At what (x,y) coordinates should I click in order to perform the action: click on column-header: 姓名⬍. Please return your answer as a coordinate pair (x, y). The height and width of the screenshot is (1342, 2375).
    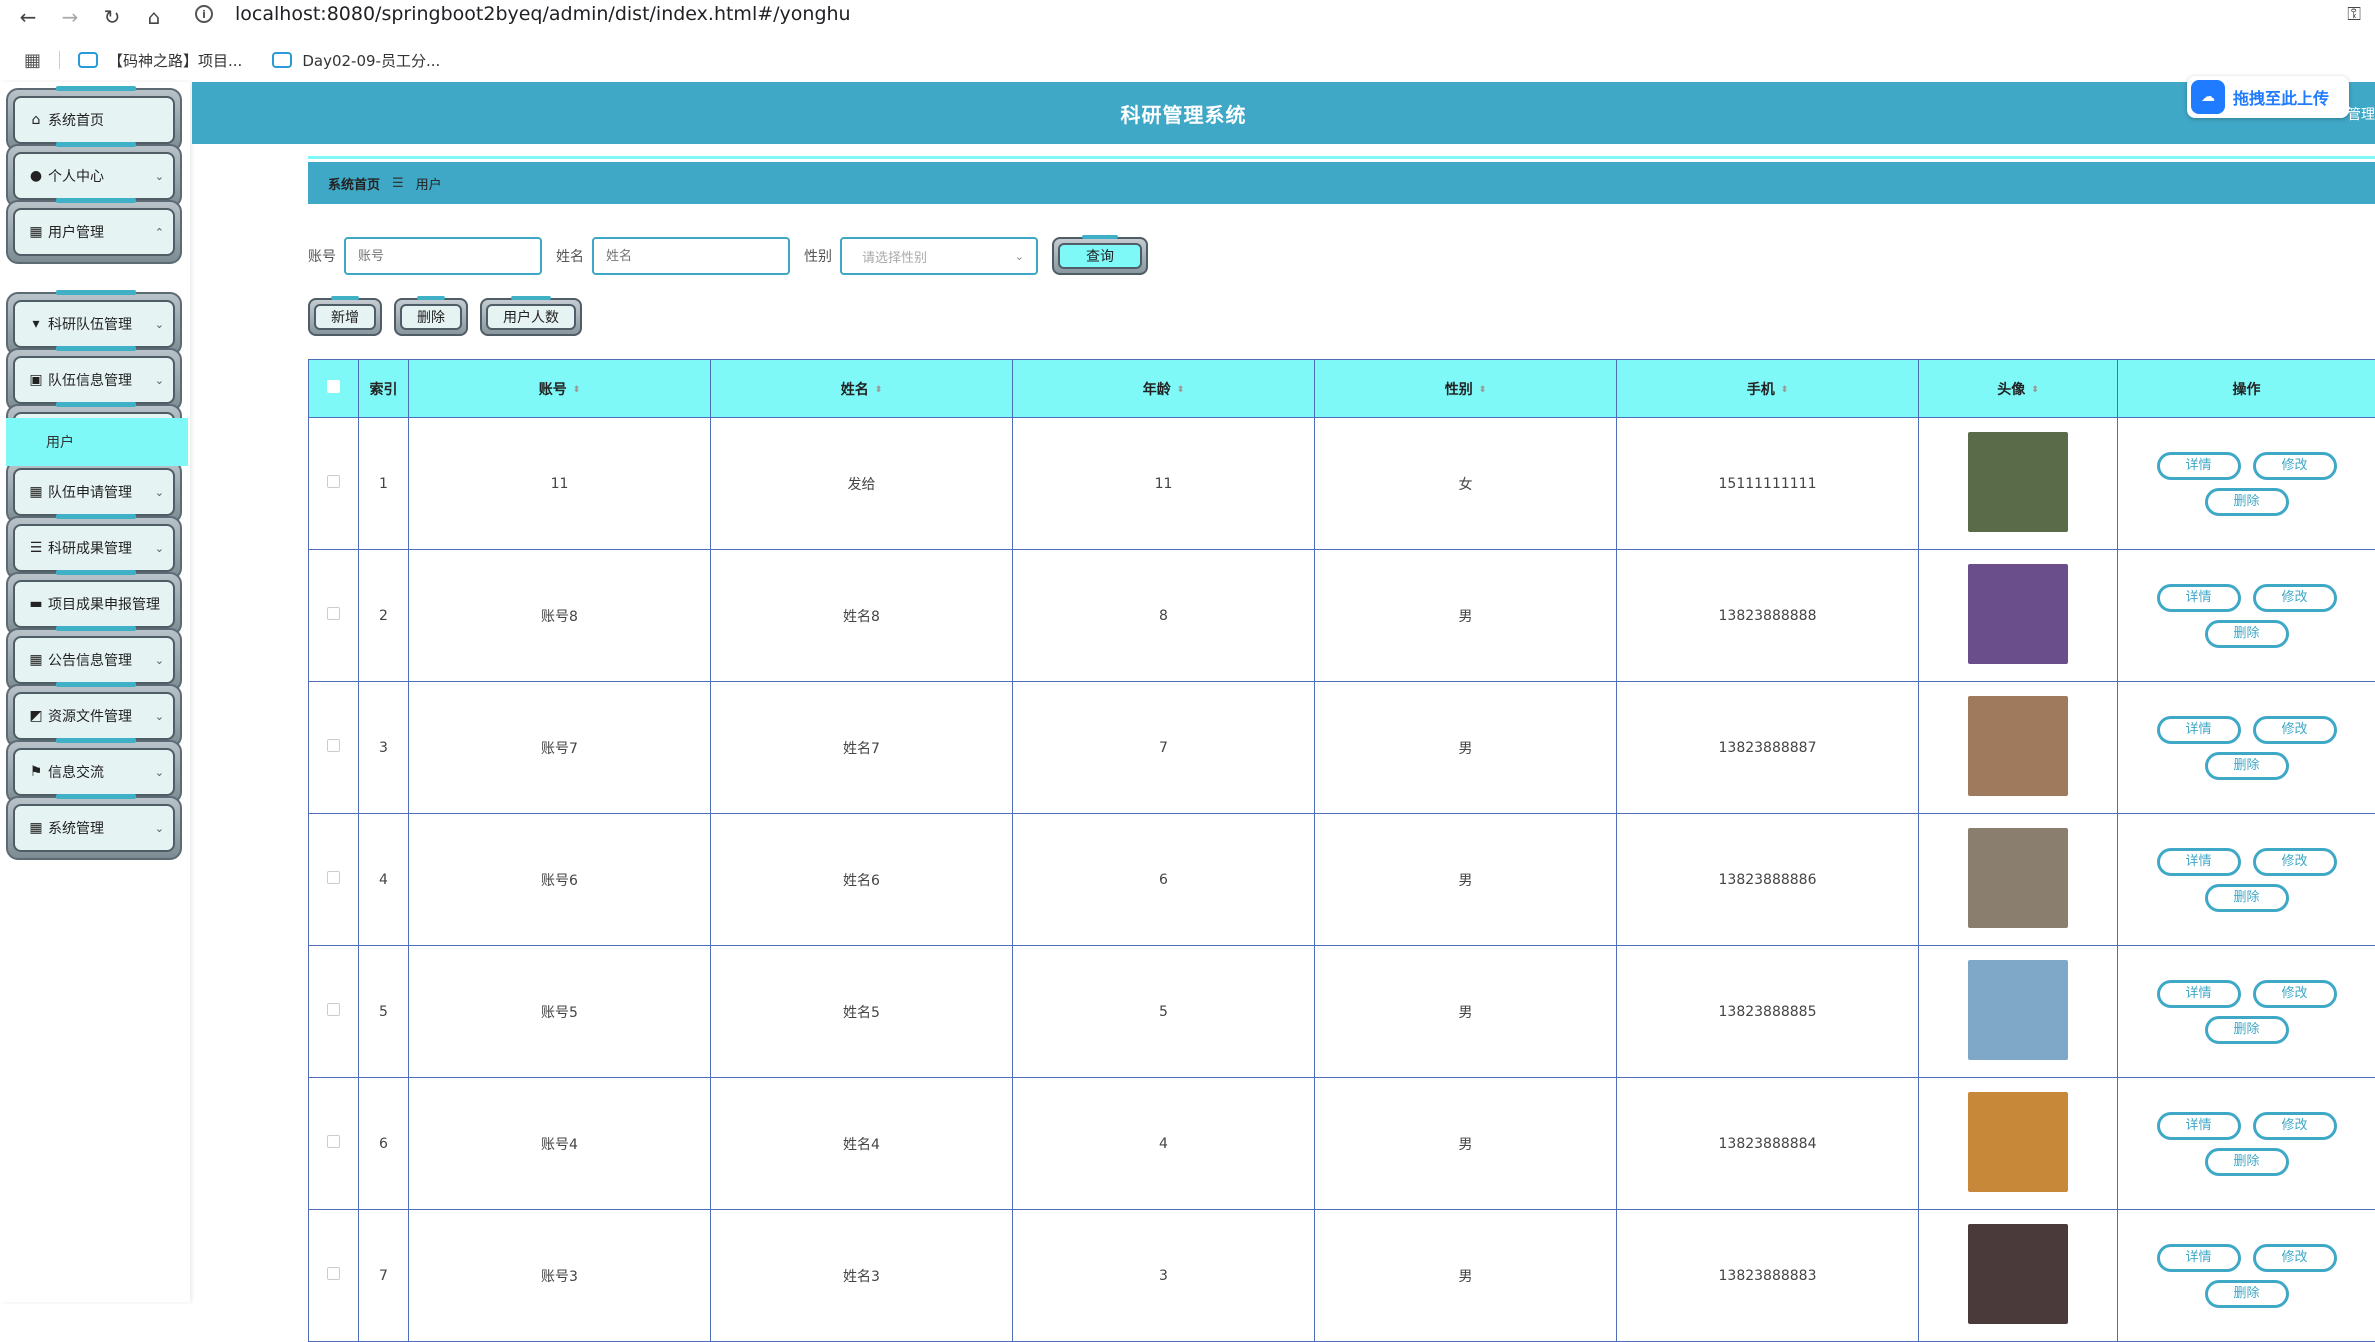
    Looking at the image, I should click on (862, 389).